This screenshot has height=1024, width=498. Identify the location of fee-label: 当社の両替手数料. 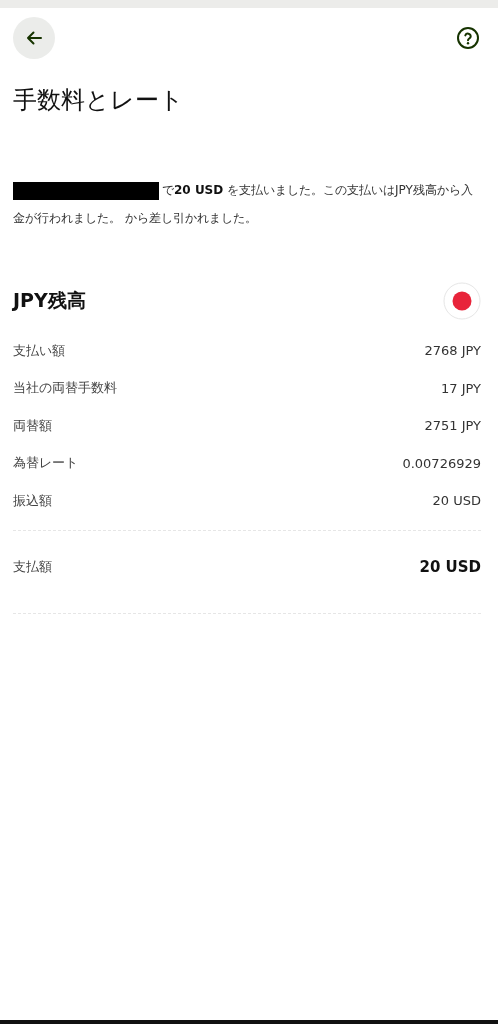
(65, 388).